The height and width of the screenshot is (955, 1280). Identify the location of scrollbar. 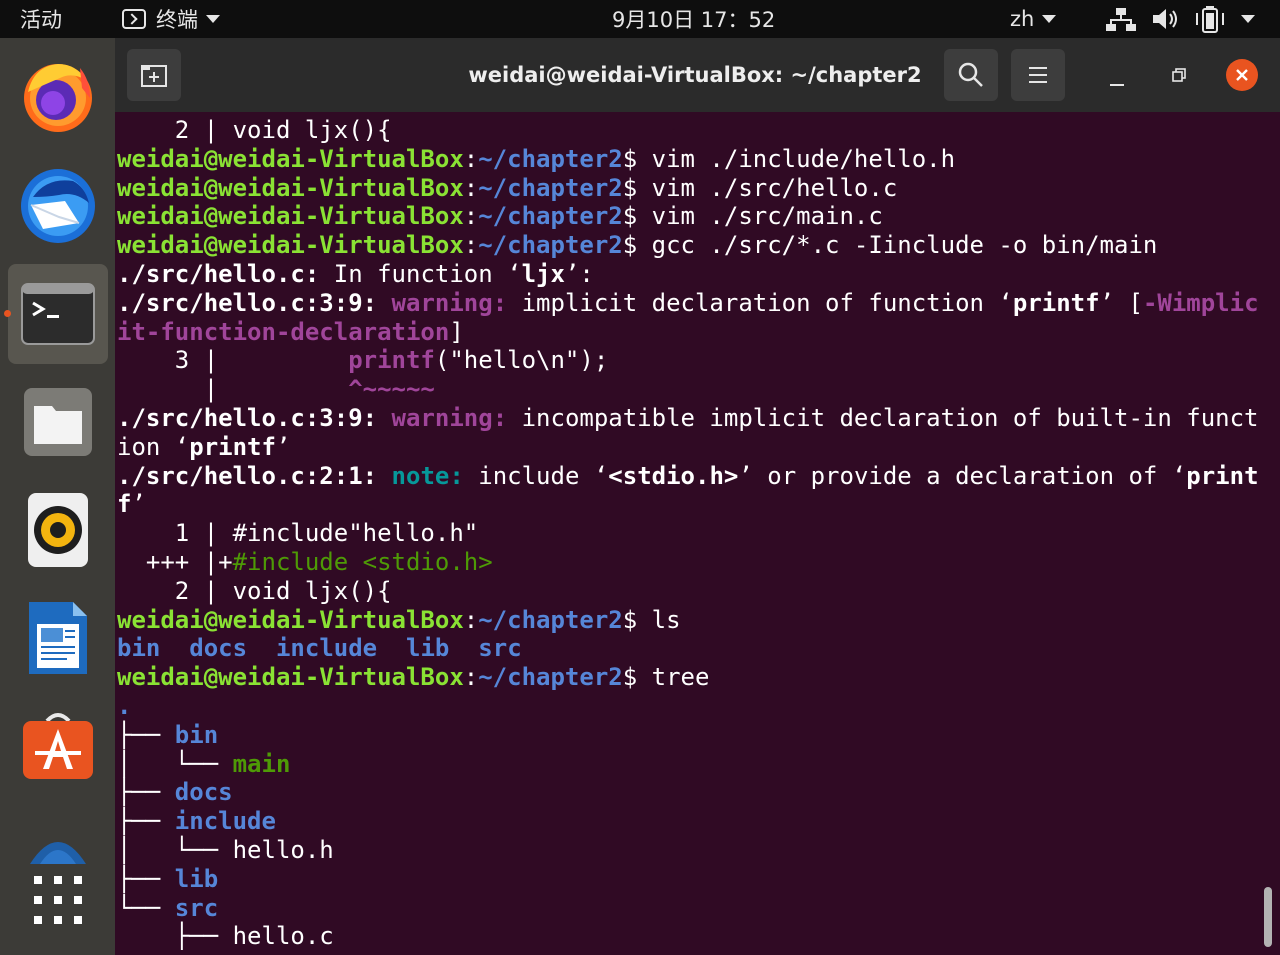
(1268, 917).